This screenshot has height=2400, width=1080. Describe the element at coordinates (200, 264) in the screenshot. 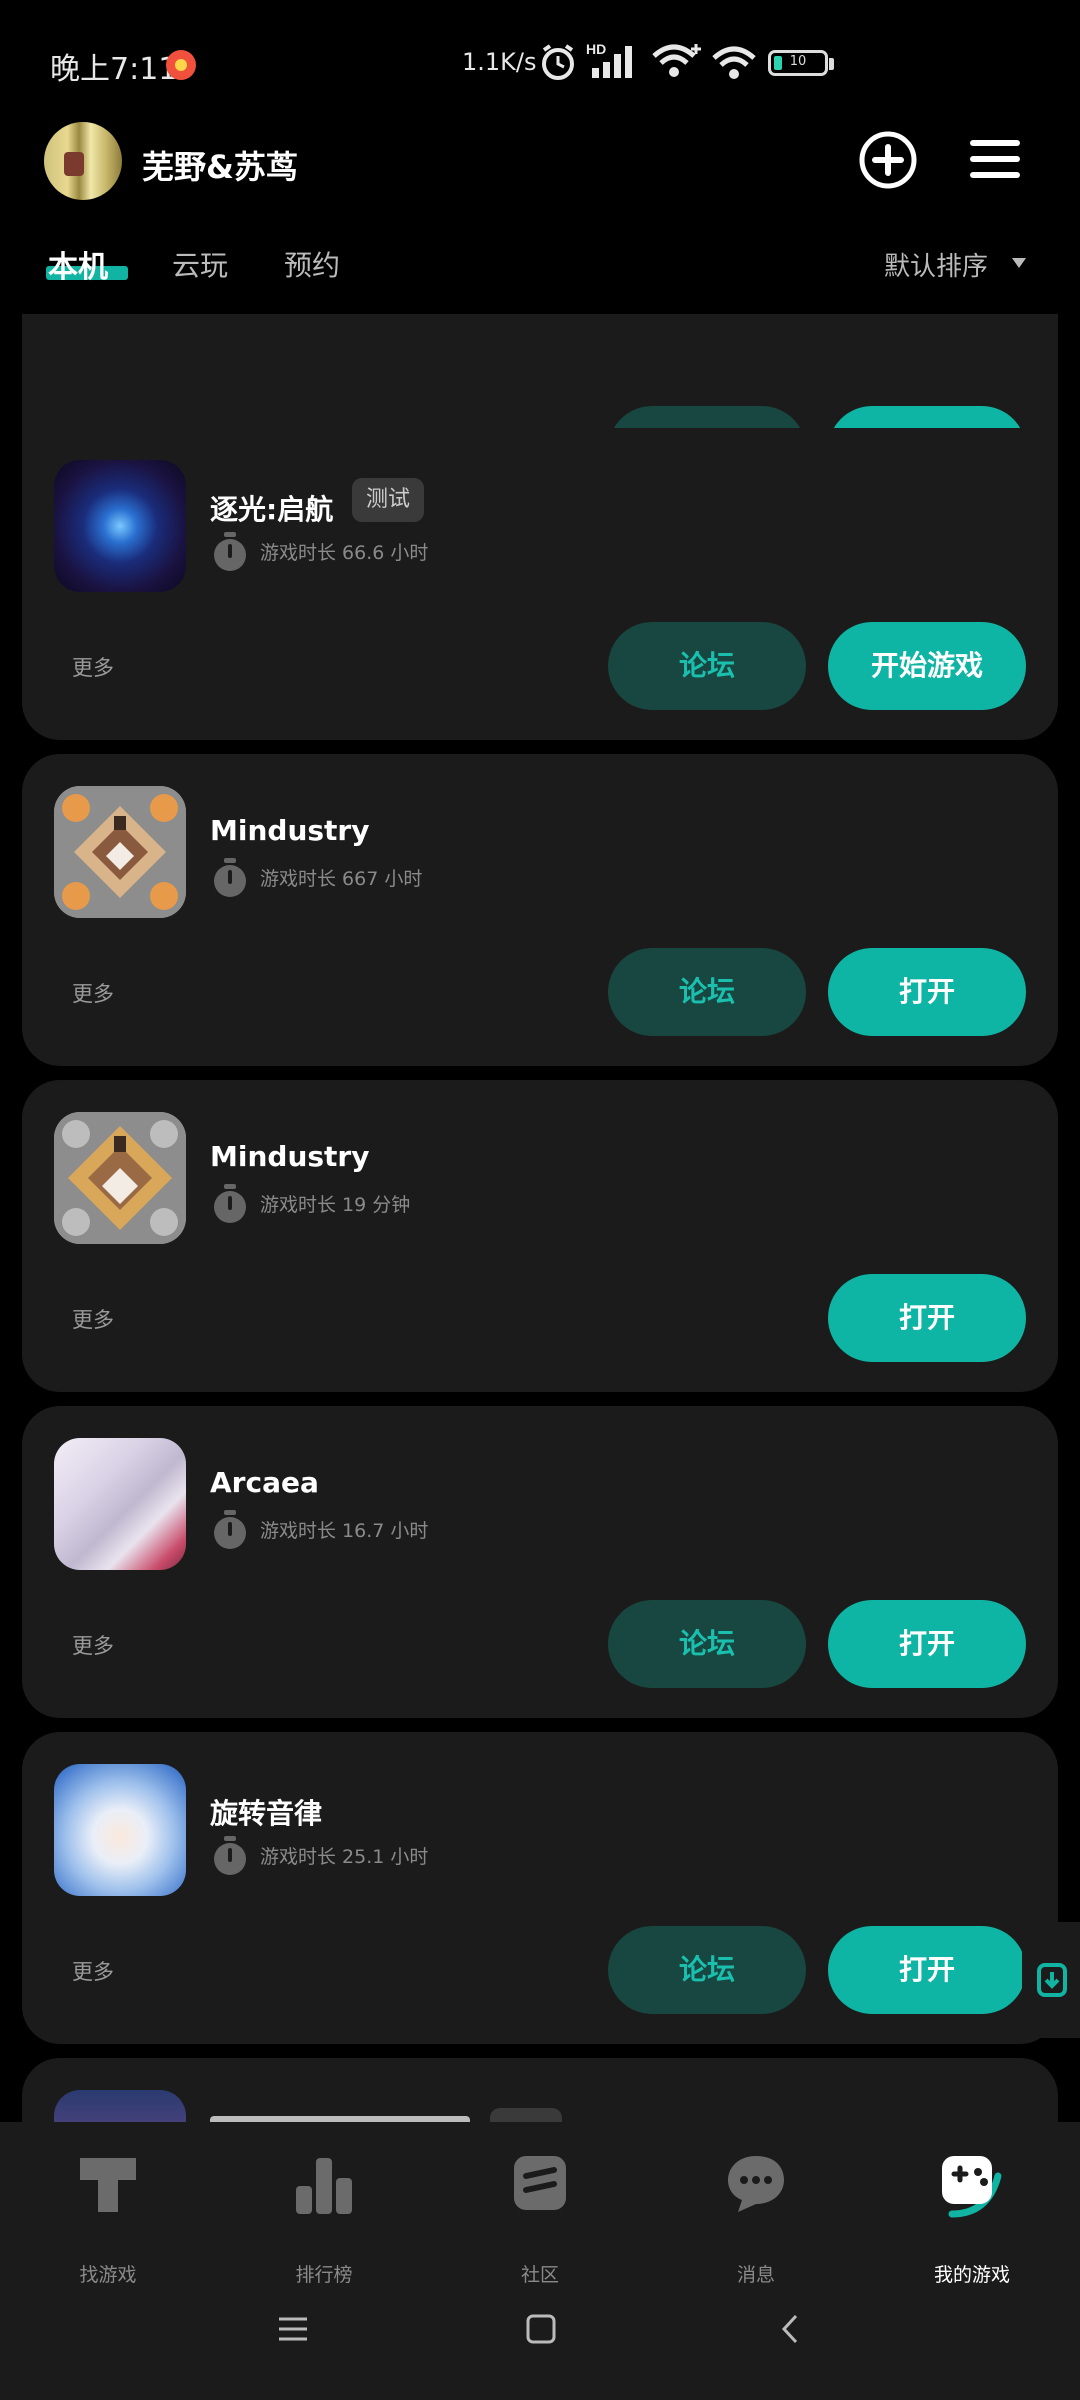

I see `tab-cloud: 云玩` at that location.